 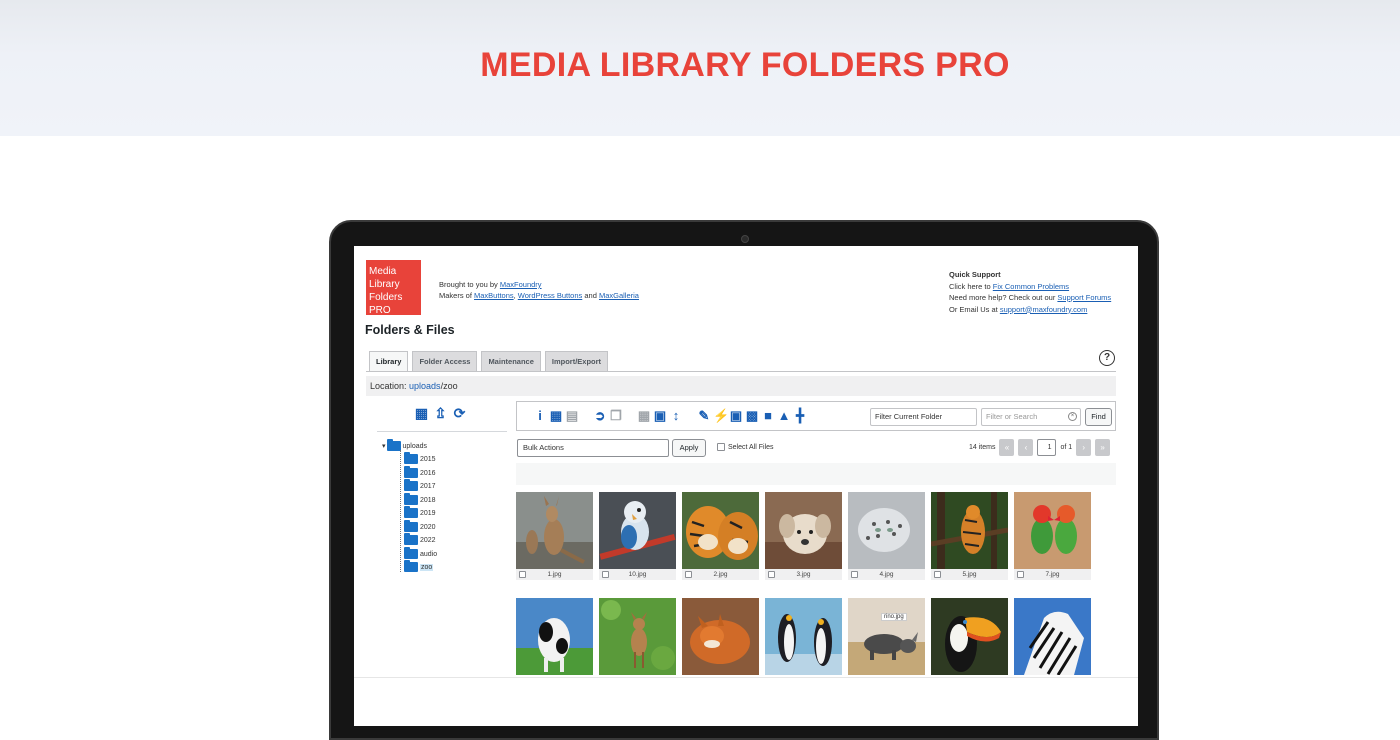 I want to click on fix-problems-link: Fix Common Problems, so click(x=1031, y=286).